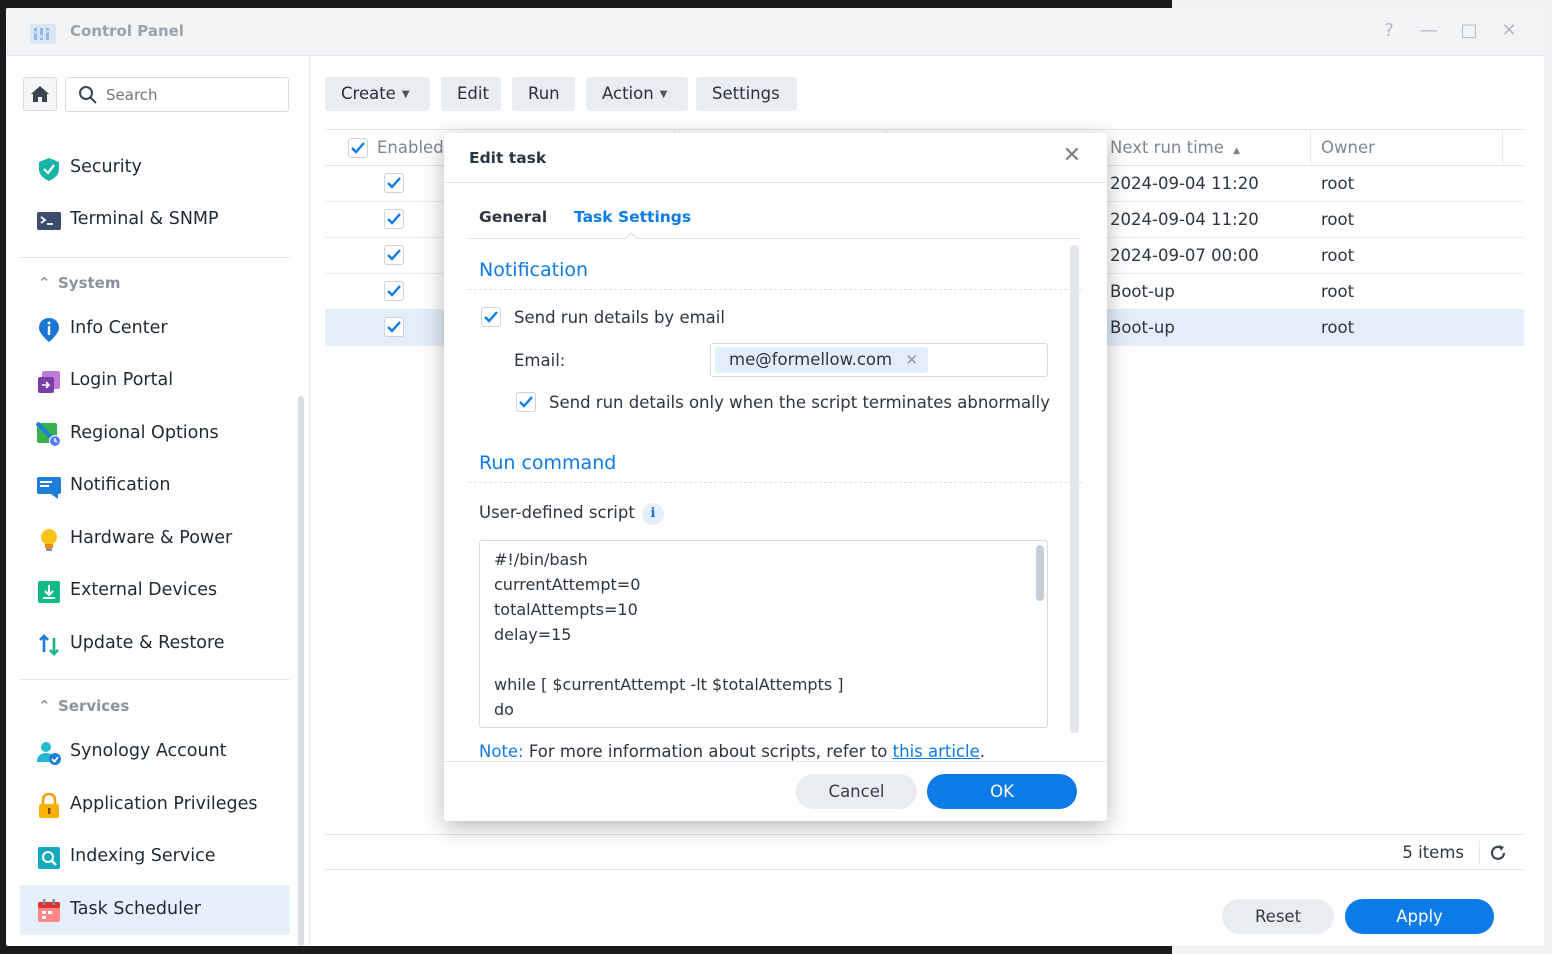 The image size is (1552, 954). I want to click on send-email-checkbox, so click(491, 317).